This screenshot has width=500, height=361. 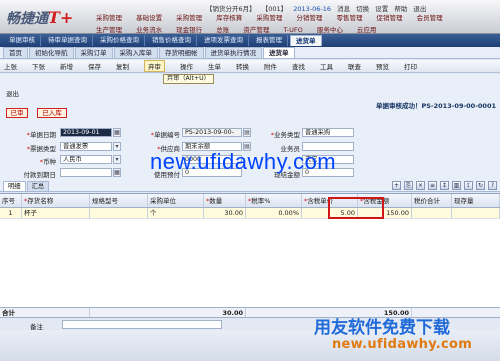 What do you see at coordinates (56, 200) in the screenshot?
I see `col-header-item-name: 存货名称` at bounding box center [56, 200].